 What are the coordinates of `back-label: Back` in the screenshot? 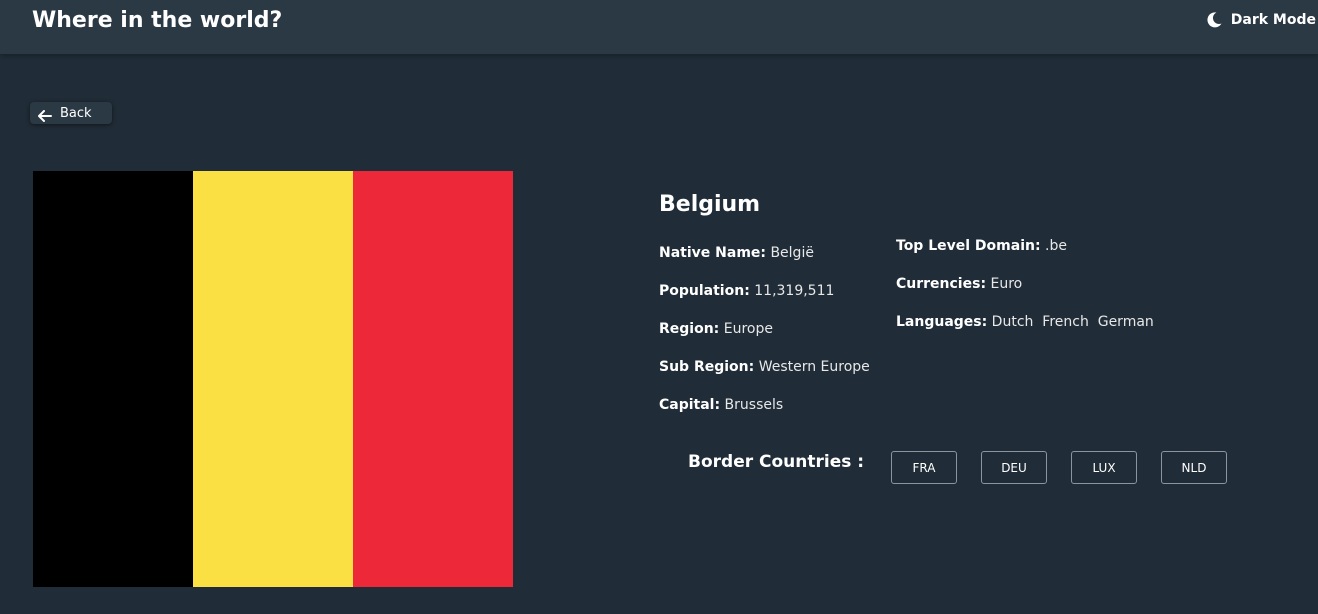 It's located at (76, 113).